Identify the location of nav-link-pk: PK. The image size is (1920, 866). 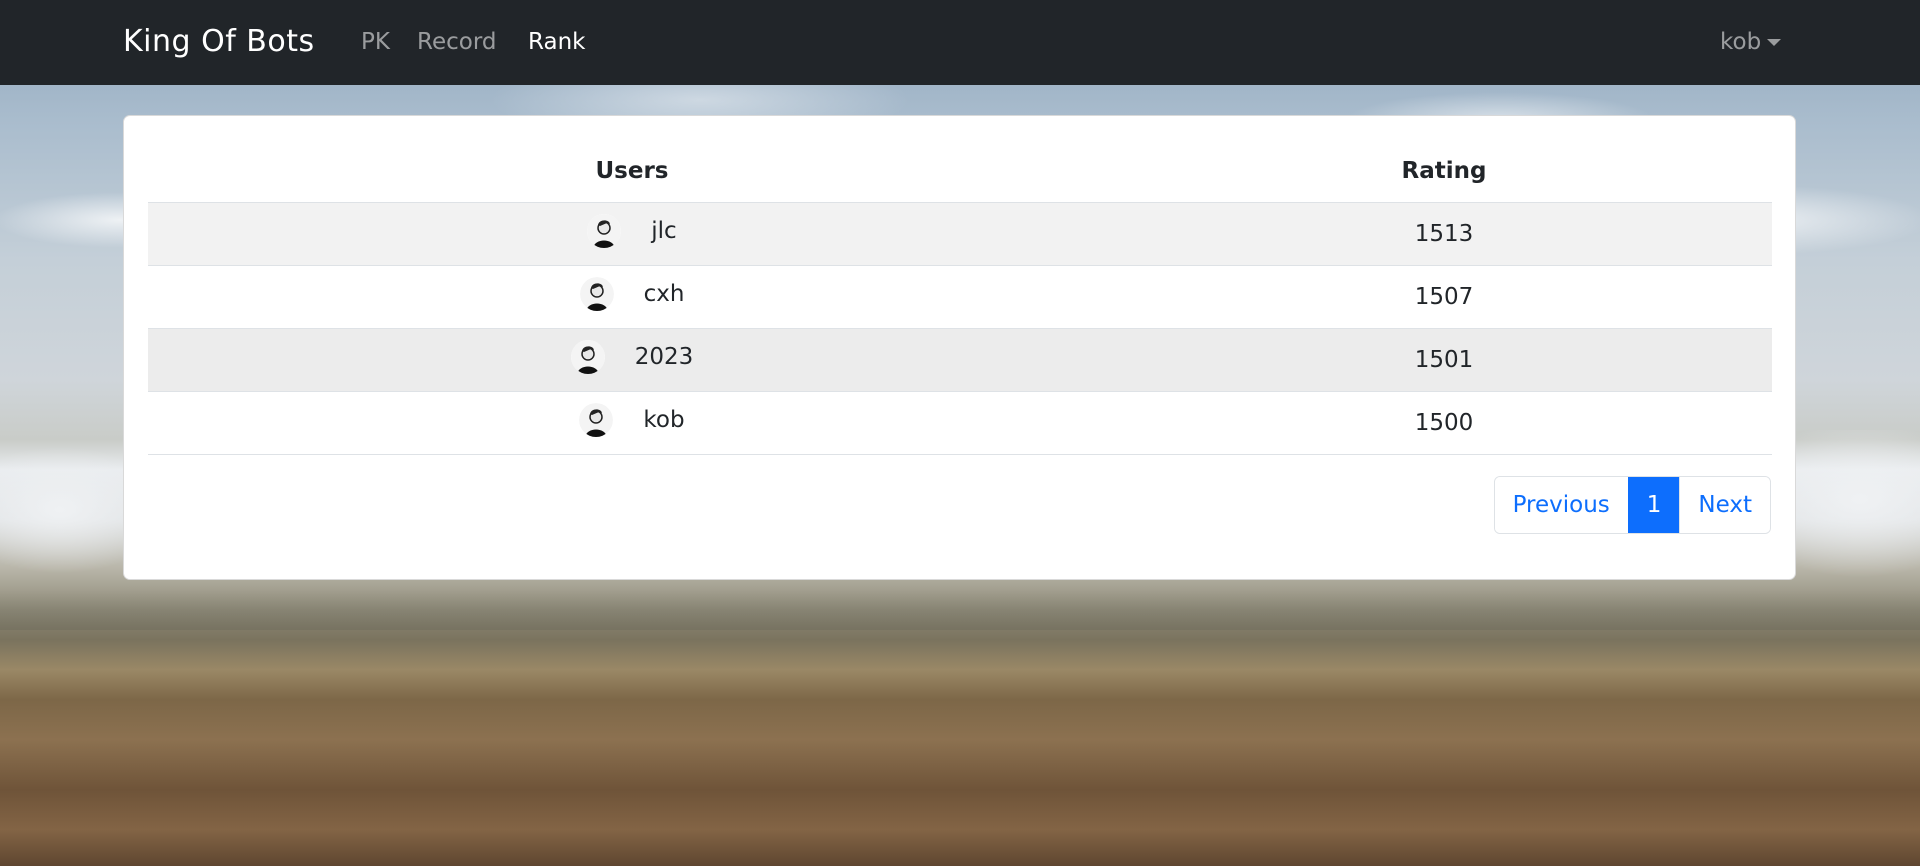
(375, 42).